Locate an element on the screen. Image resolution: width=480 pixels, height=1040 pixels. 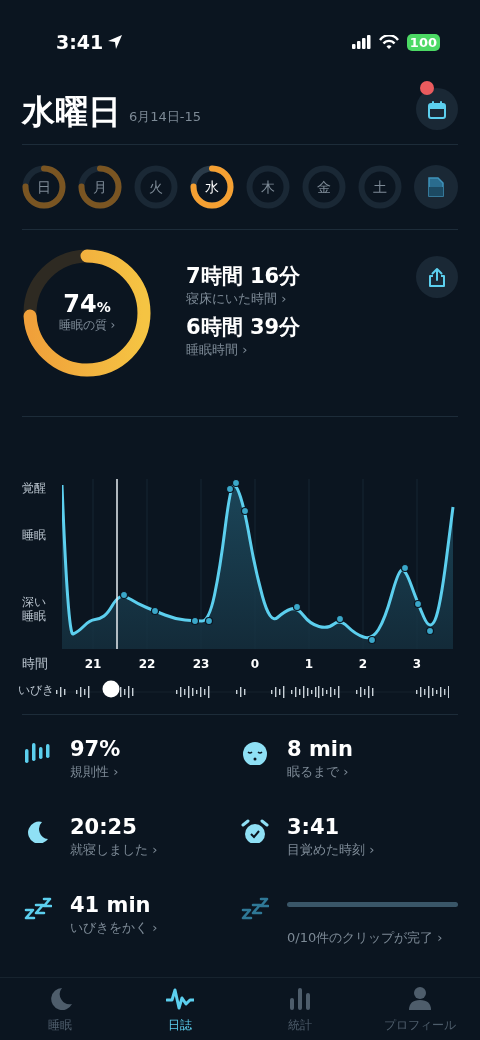
share-icon is located at coordinates (437, 277).